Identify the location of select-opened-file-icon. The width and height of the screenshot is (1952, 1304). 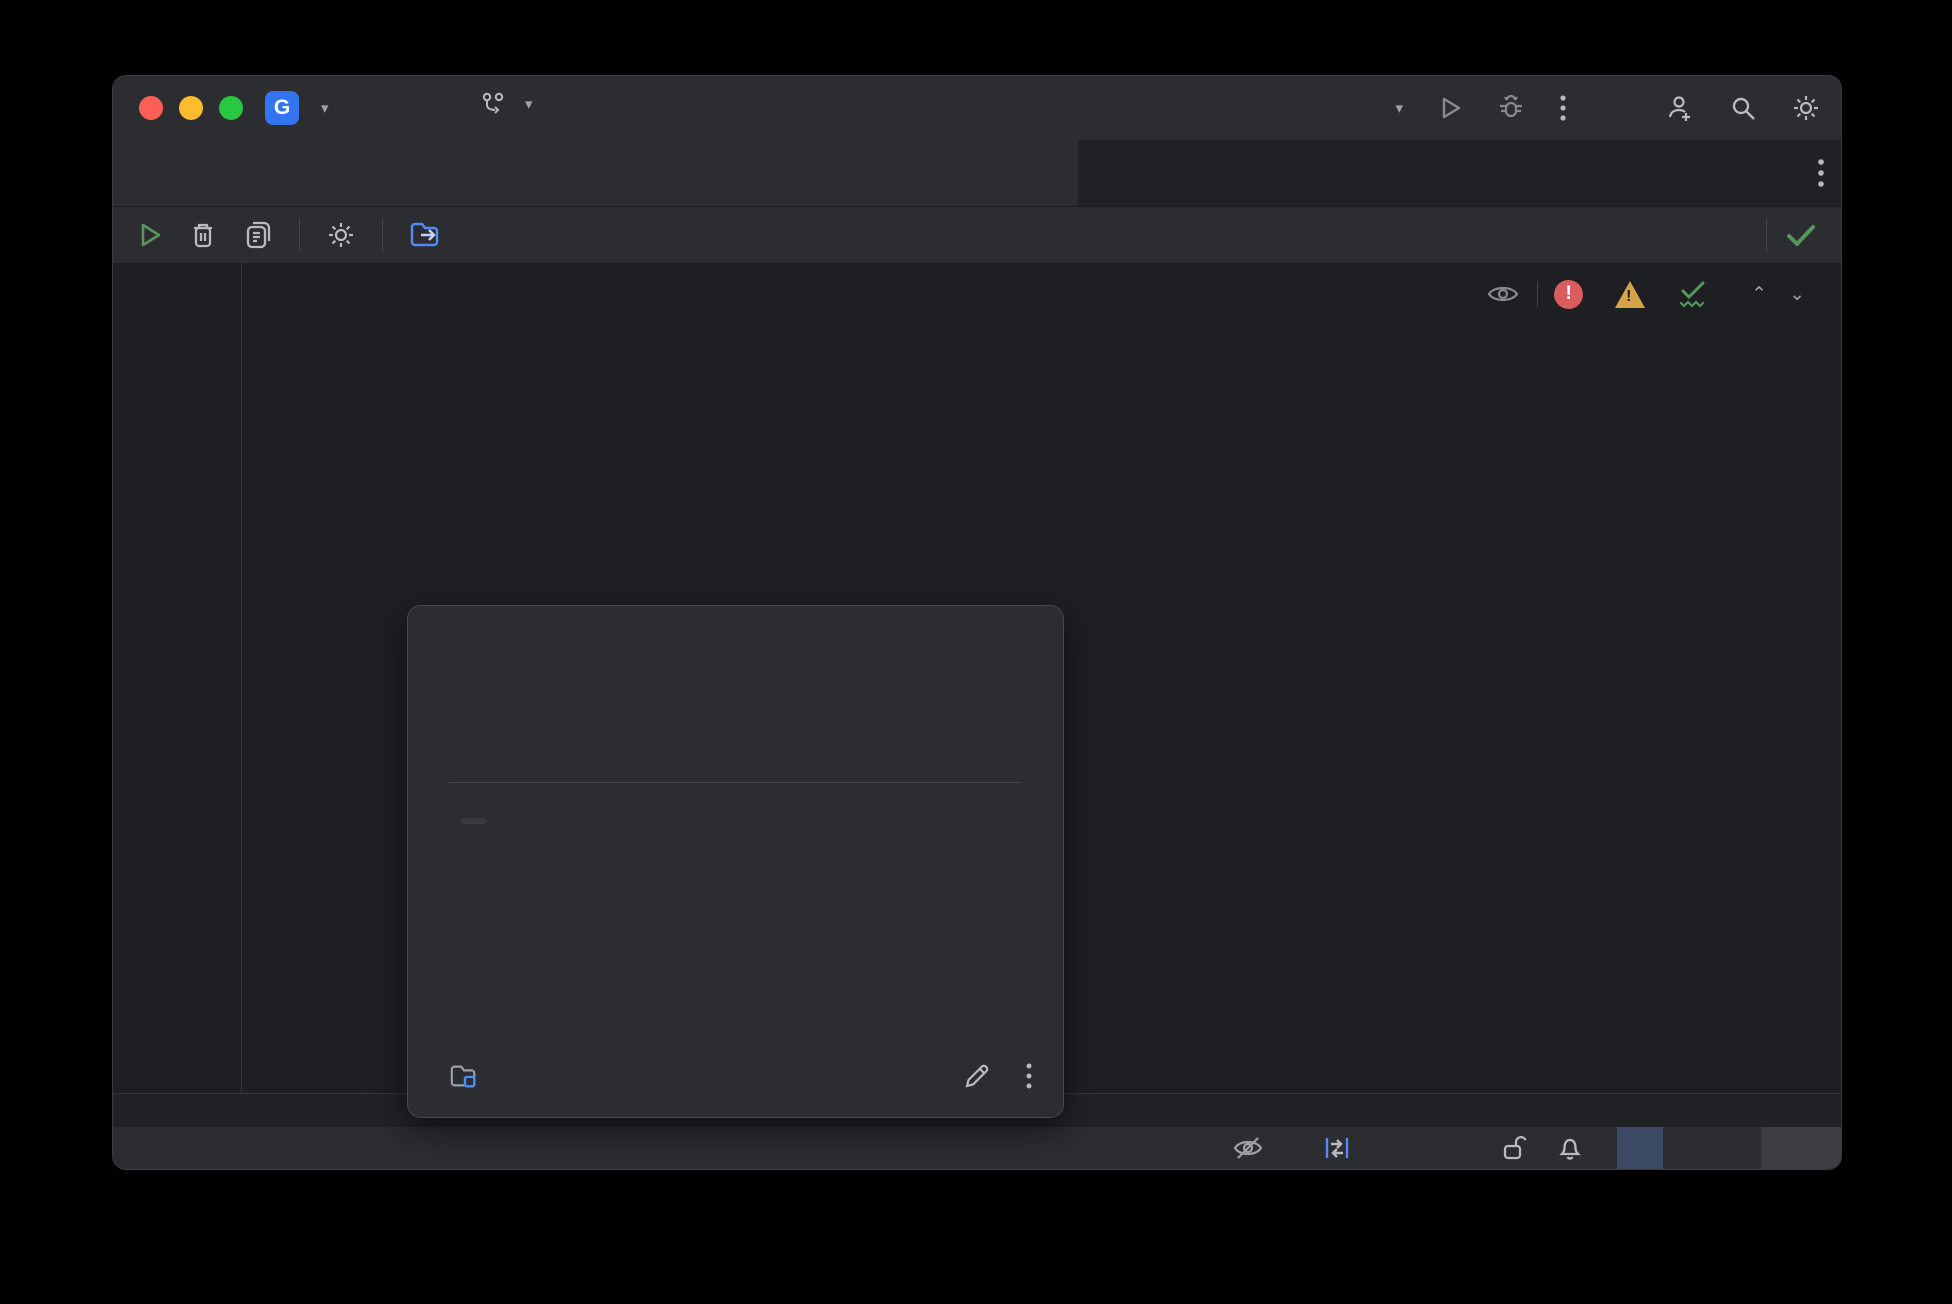
(426, 235).